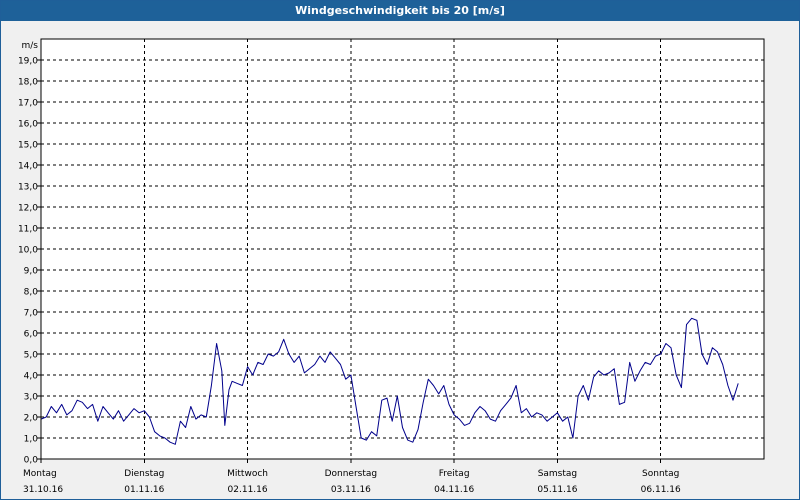 The height and width of the screenshot is (500, 800). I want to click on y-tick-label: 7,0, so click(31, 314).